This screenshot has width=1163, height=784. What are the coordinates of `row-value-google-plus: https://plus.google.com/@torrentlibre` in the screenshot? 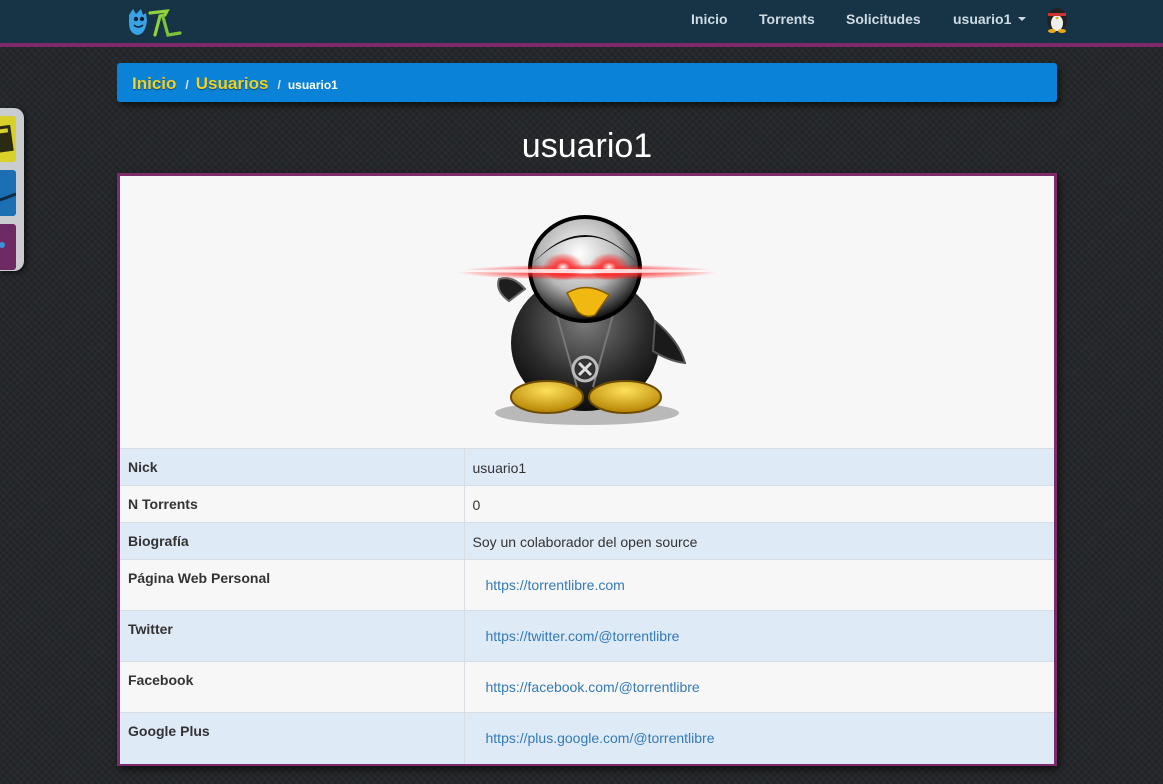 It's located at (759, 738).